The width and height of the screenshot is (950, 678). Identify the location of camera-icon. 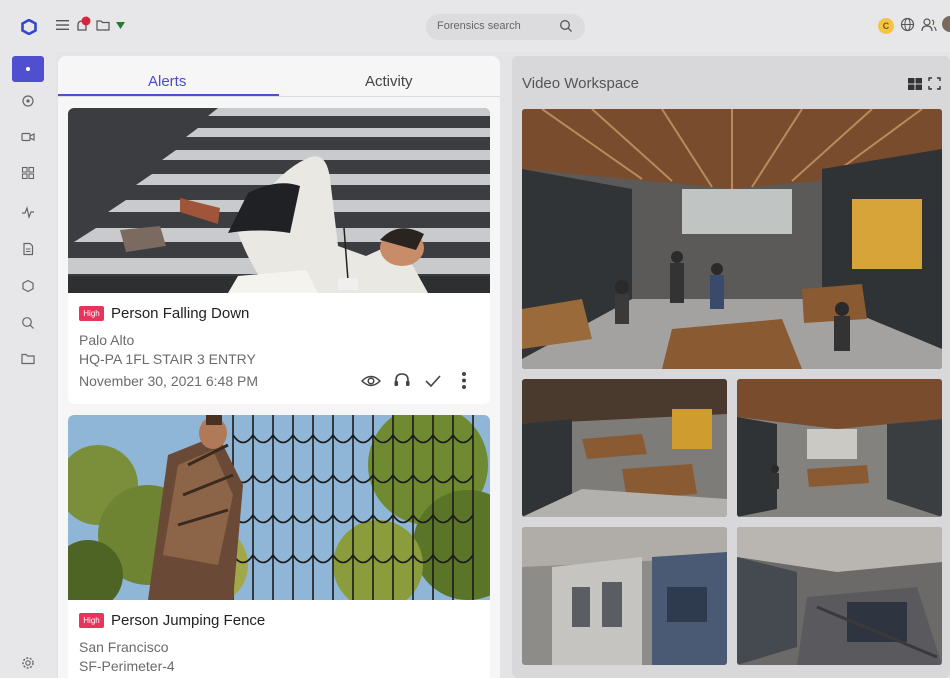
(28, 137).